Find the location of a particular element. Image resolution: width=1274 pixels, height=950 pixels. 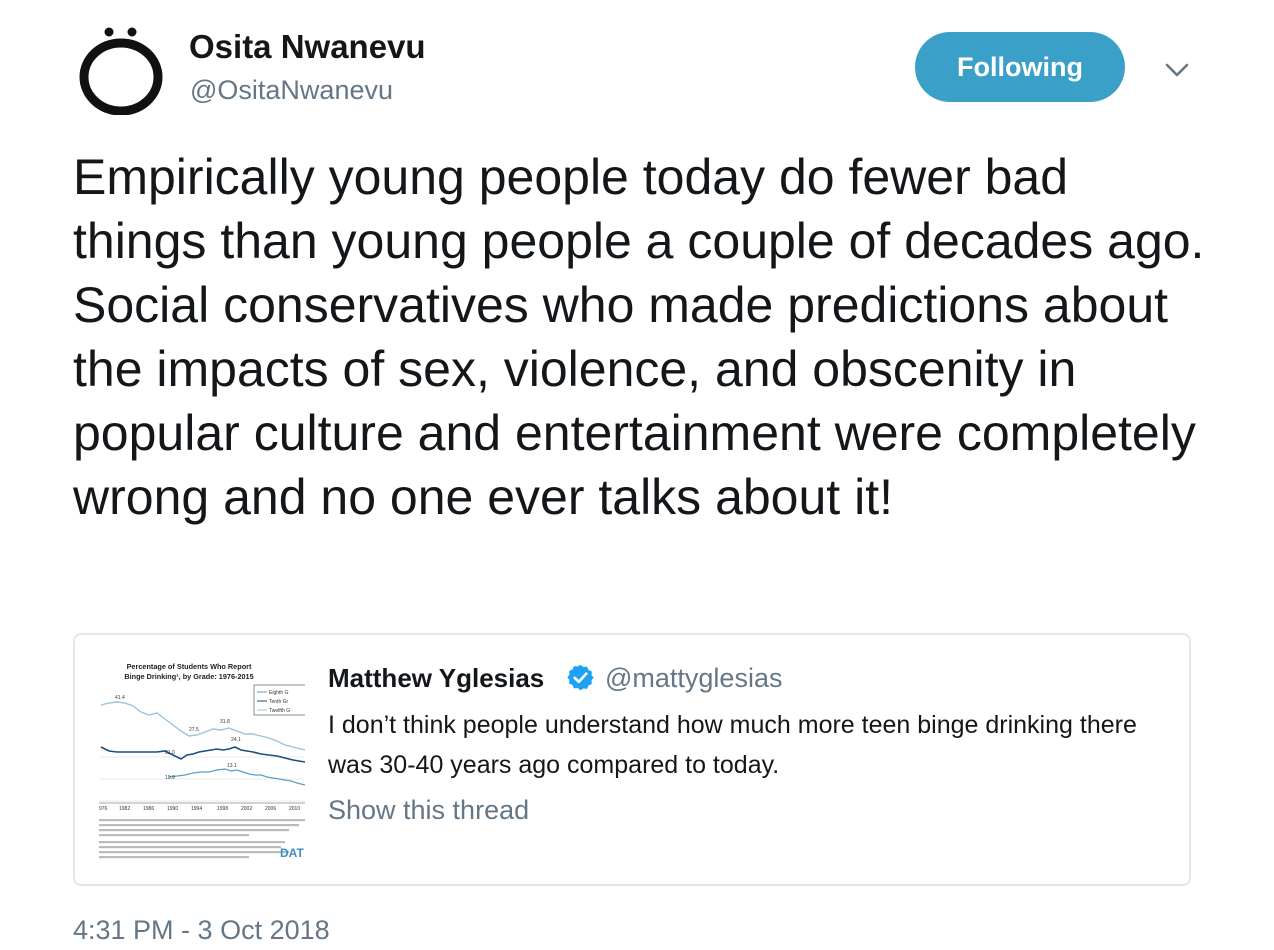

avatar is located at coordinates (121, 70).